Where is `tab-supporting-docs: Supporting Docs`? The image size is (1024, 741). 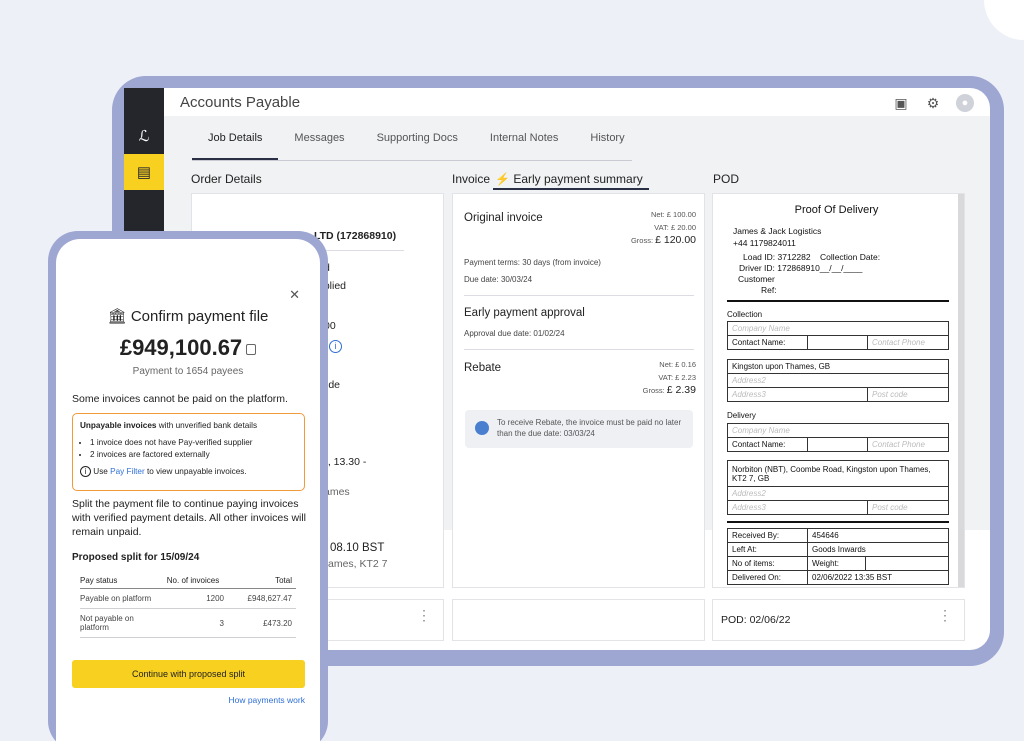
tab-supporting-docs: Supporting Docs is located at coordinates (417, 142).